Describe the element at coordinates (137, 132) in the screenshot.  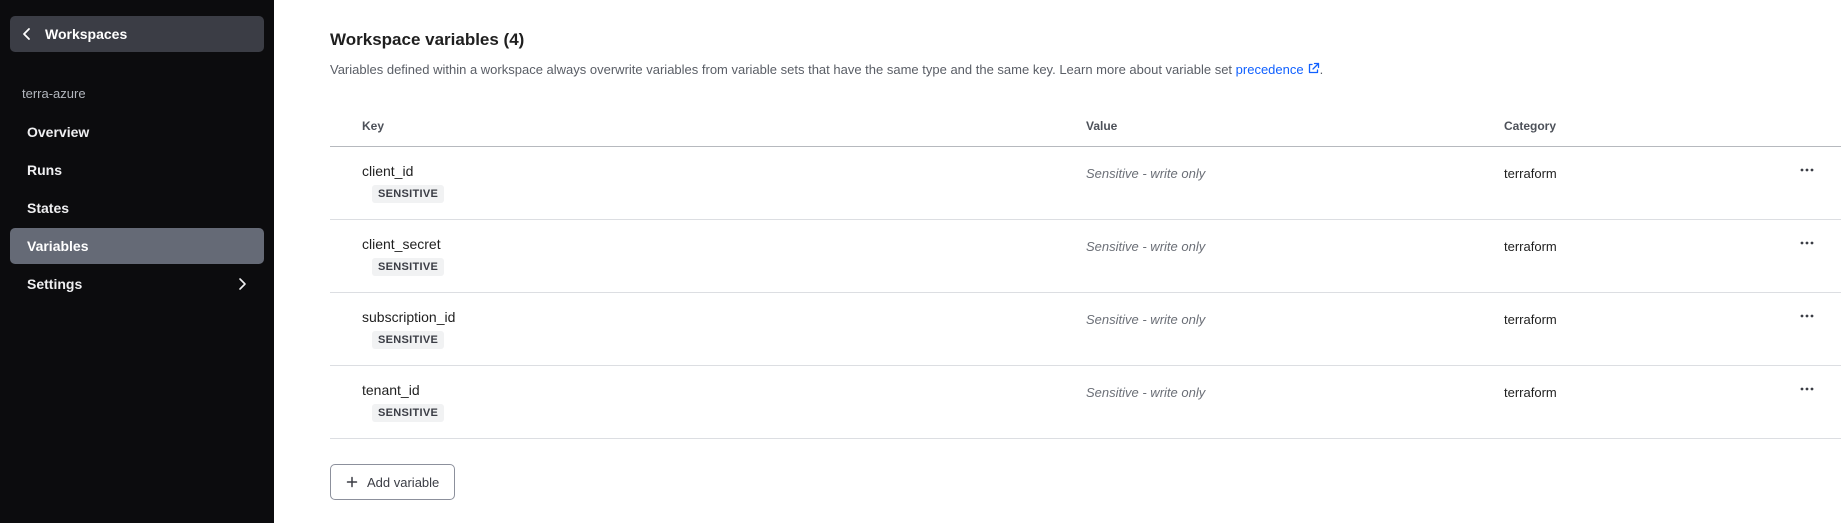
I see `sidebar-item-overview: Overview` at that location.